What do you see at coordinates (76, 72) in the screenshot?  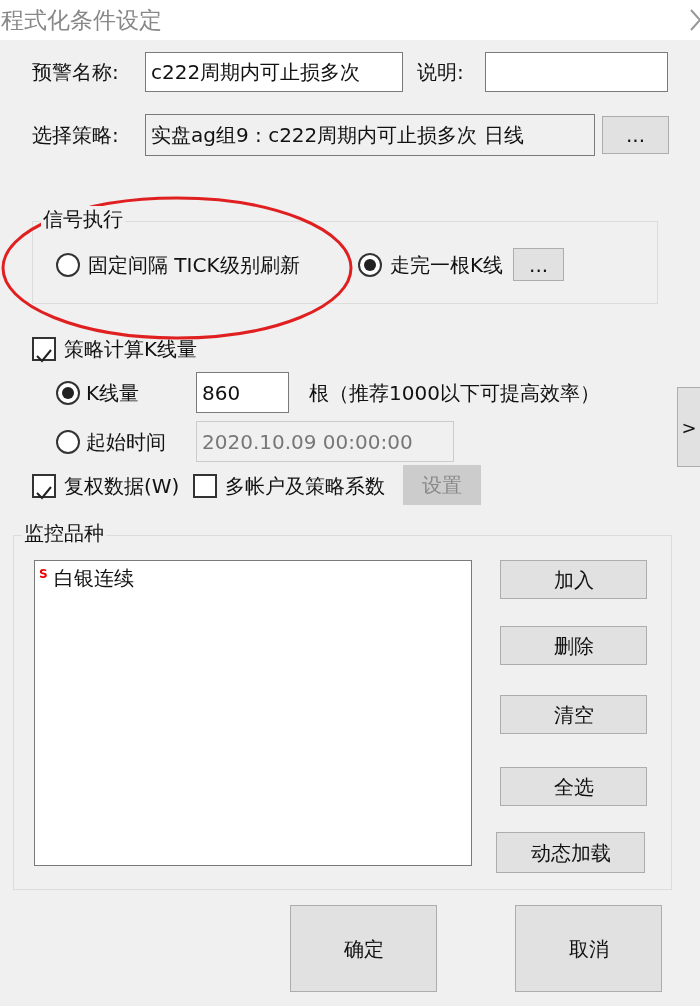 I see `field-label: 预警名称:` at bounding box center [76, 72].